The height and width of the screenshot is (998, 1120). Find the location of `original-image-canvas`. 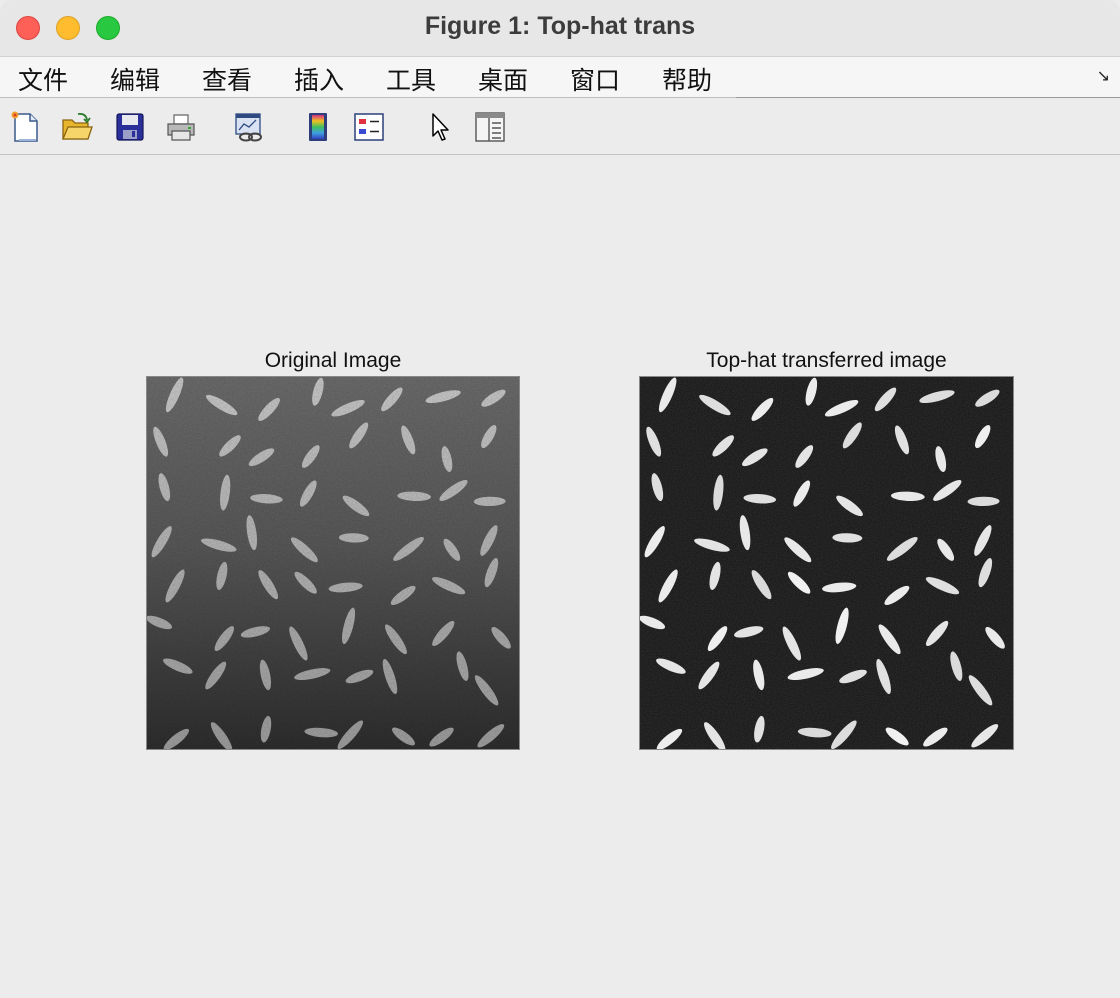

original-image-canvas is located at coordinates (333, 563).